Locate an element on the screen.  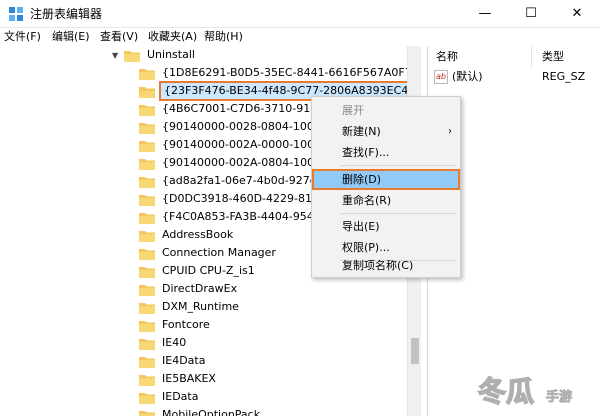
tree-node-label: {4B6C7001-C7D6-3710-913E-5 is located at coordinates (249, 108).